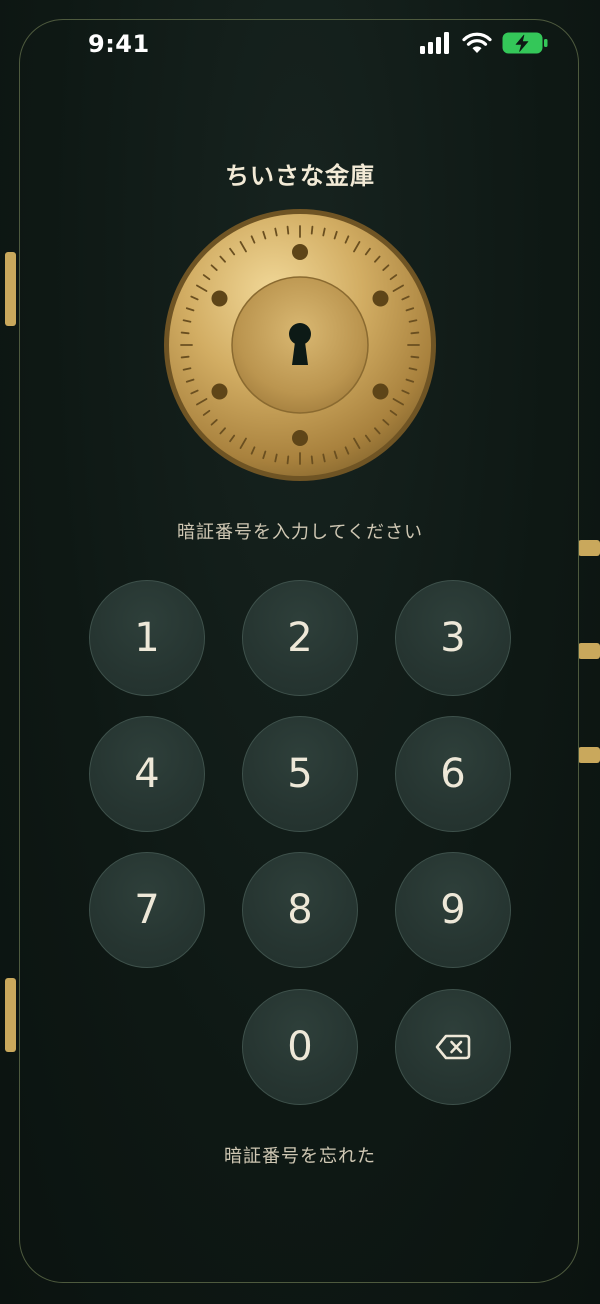  I want to click on status-bar: 9:41, so click(300, 45).